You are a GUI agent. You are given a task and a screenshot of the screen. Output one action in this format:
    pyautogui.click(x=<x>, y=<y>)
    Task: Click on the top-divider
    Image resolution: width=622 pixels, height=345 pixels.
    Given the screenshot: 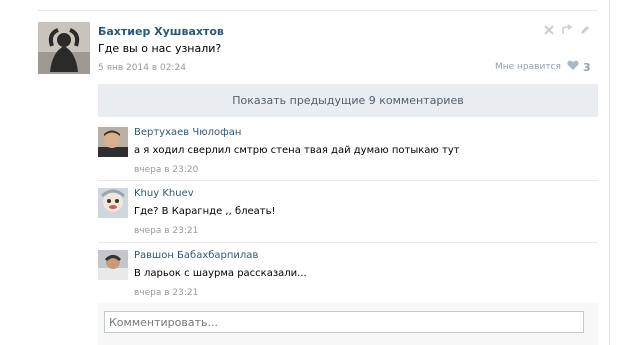 What is the action you would take?
    pyautogui.click(x=318, y=10)
    